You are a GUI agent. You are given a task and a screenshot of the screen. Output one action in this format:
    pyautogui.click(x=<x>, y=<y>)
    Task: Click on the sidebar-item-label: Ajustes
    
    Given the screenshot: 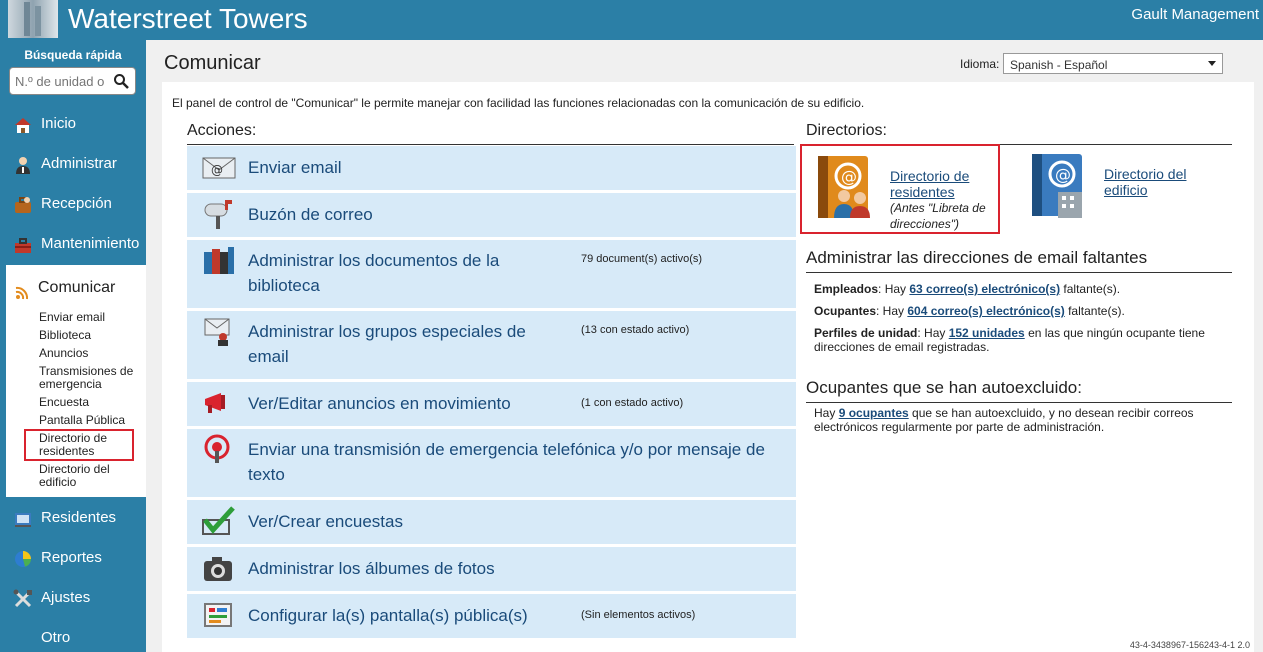 What is the action you would take?
    pyautogui.click(x=66, y=597)
    